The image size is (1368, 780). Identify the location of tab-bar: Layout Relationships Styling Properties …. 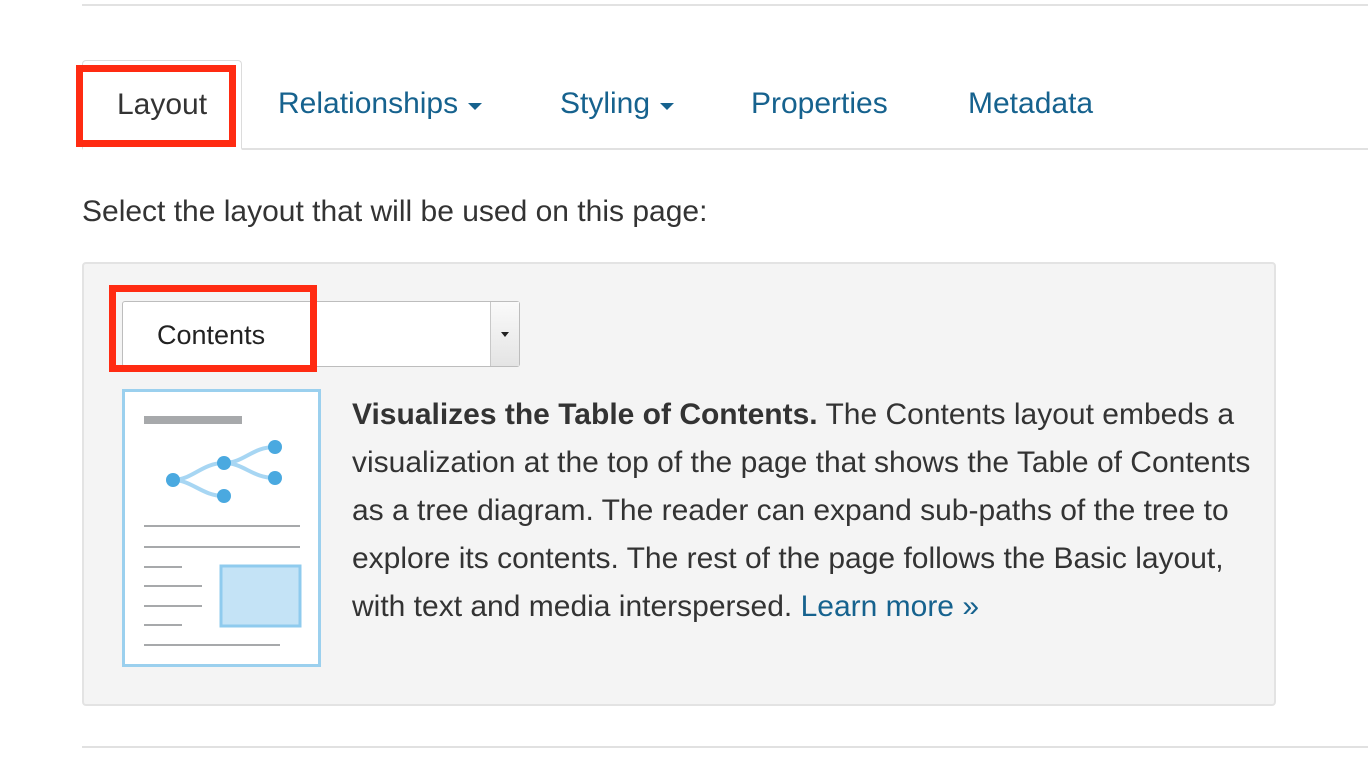
(725, 105).